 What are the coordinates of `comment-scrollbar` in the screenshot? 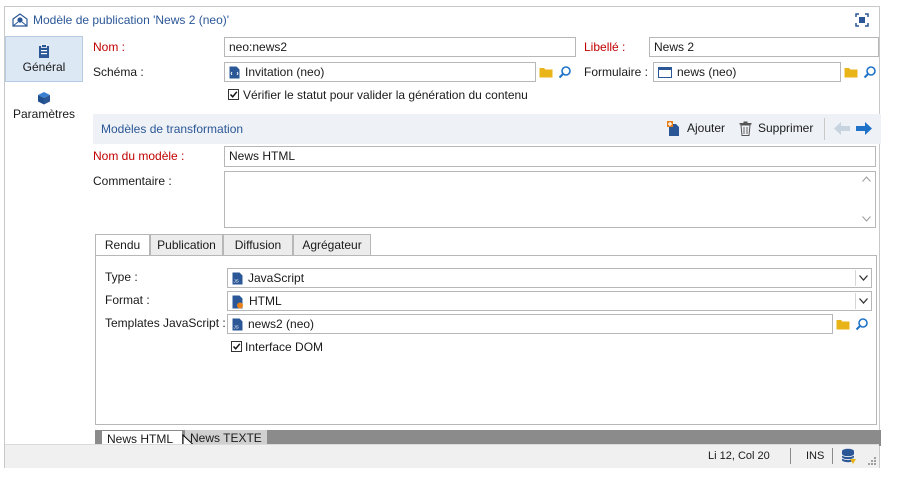 It's located at (867, 199).